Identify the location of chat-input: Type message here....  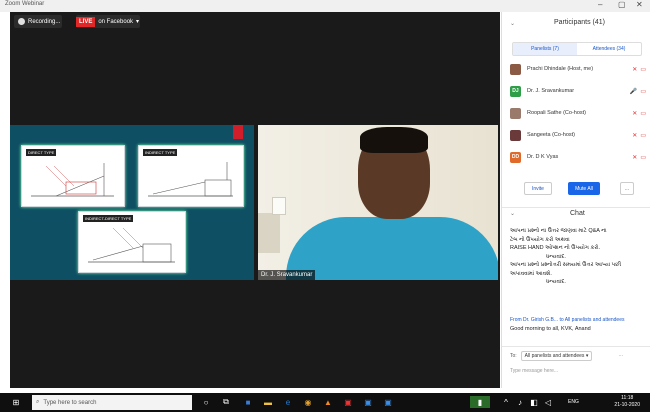
(534, 371).